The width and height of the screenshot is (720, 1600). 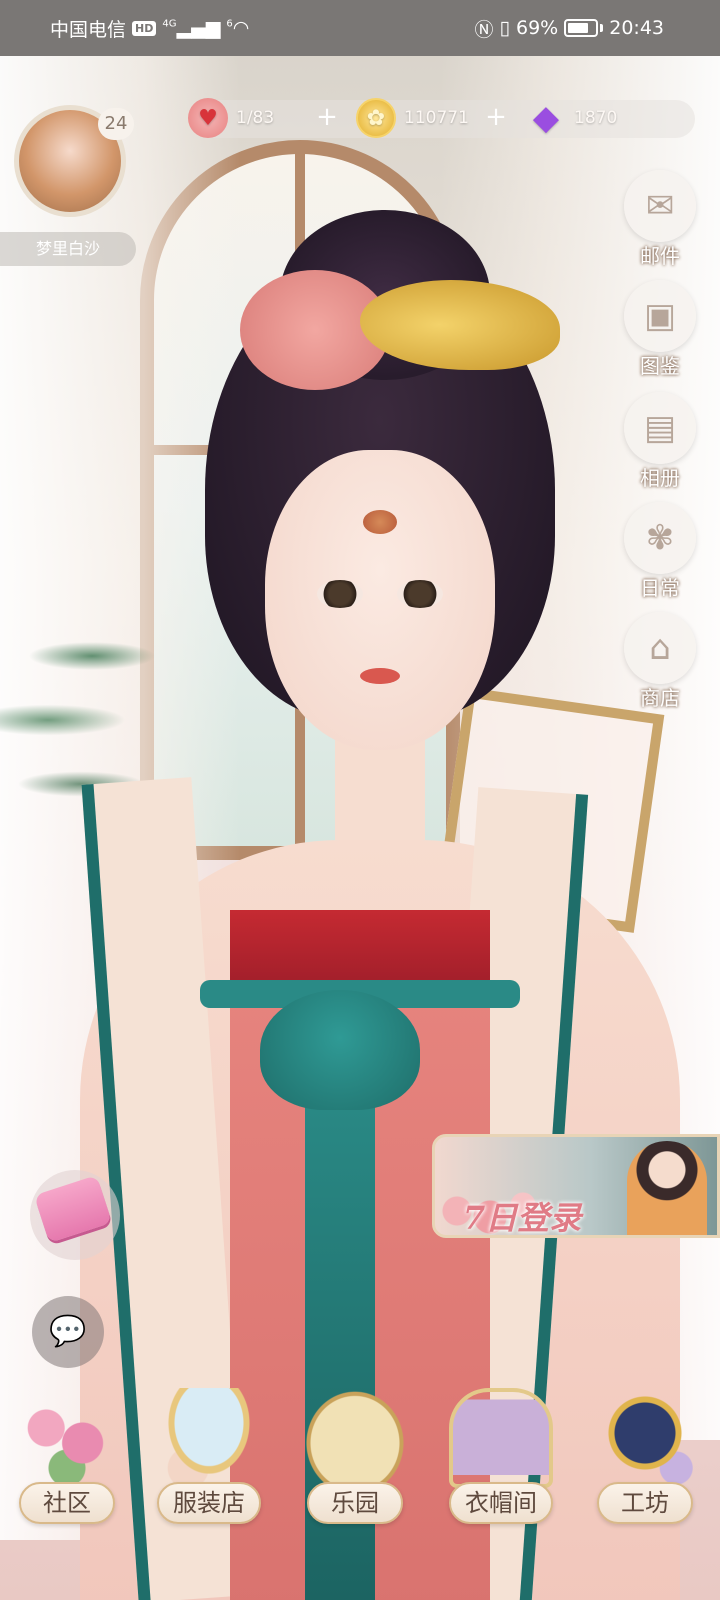 What do you see at coordinates (376, 118) in the screenshot?
I see `coin-icon: ✿` at bounding box center [376, 118].